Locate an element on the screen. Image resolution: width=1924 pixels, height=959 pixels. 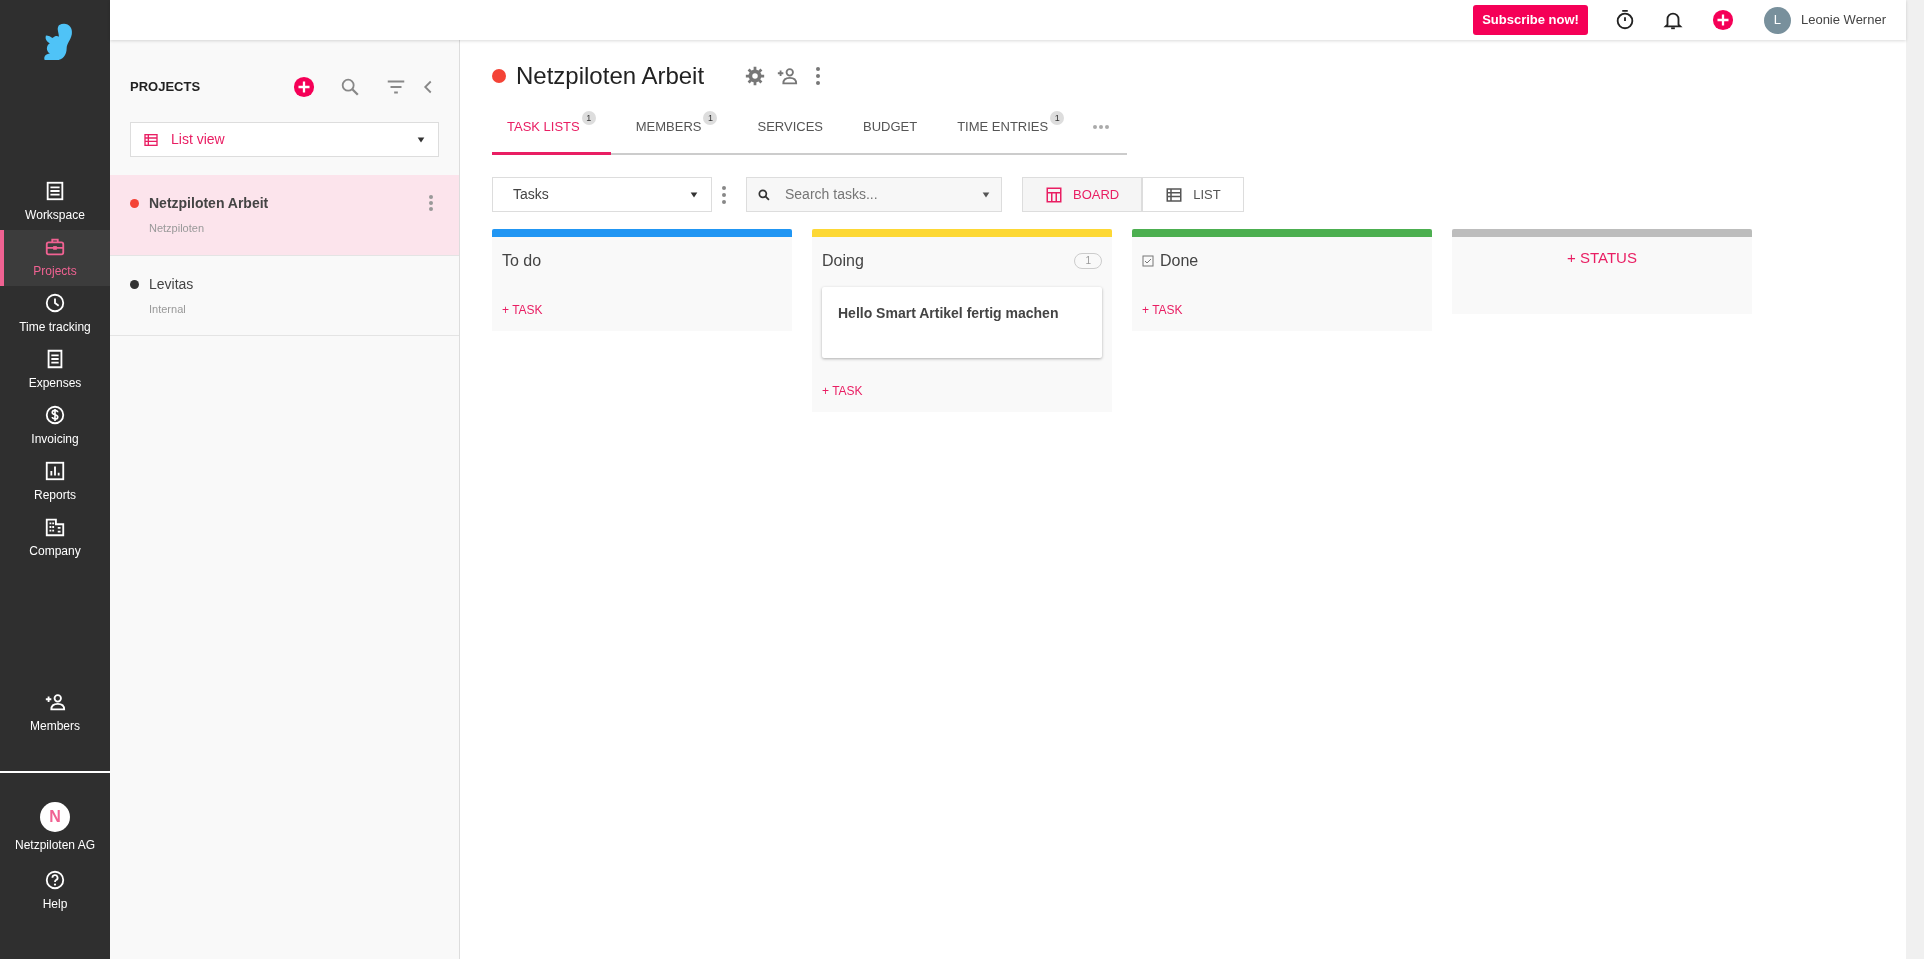
tab: TASK LISTS 1 is located at coordinates (551, 129).